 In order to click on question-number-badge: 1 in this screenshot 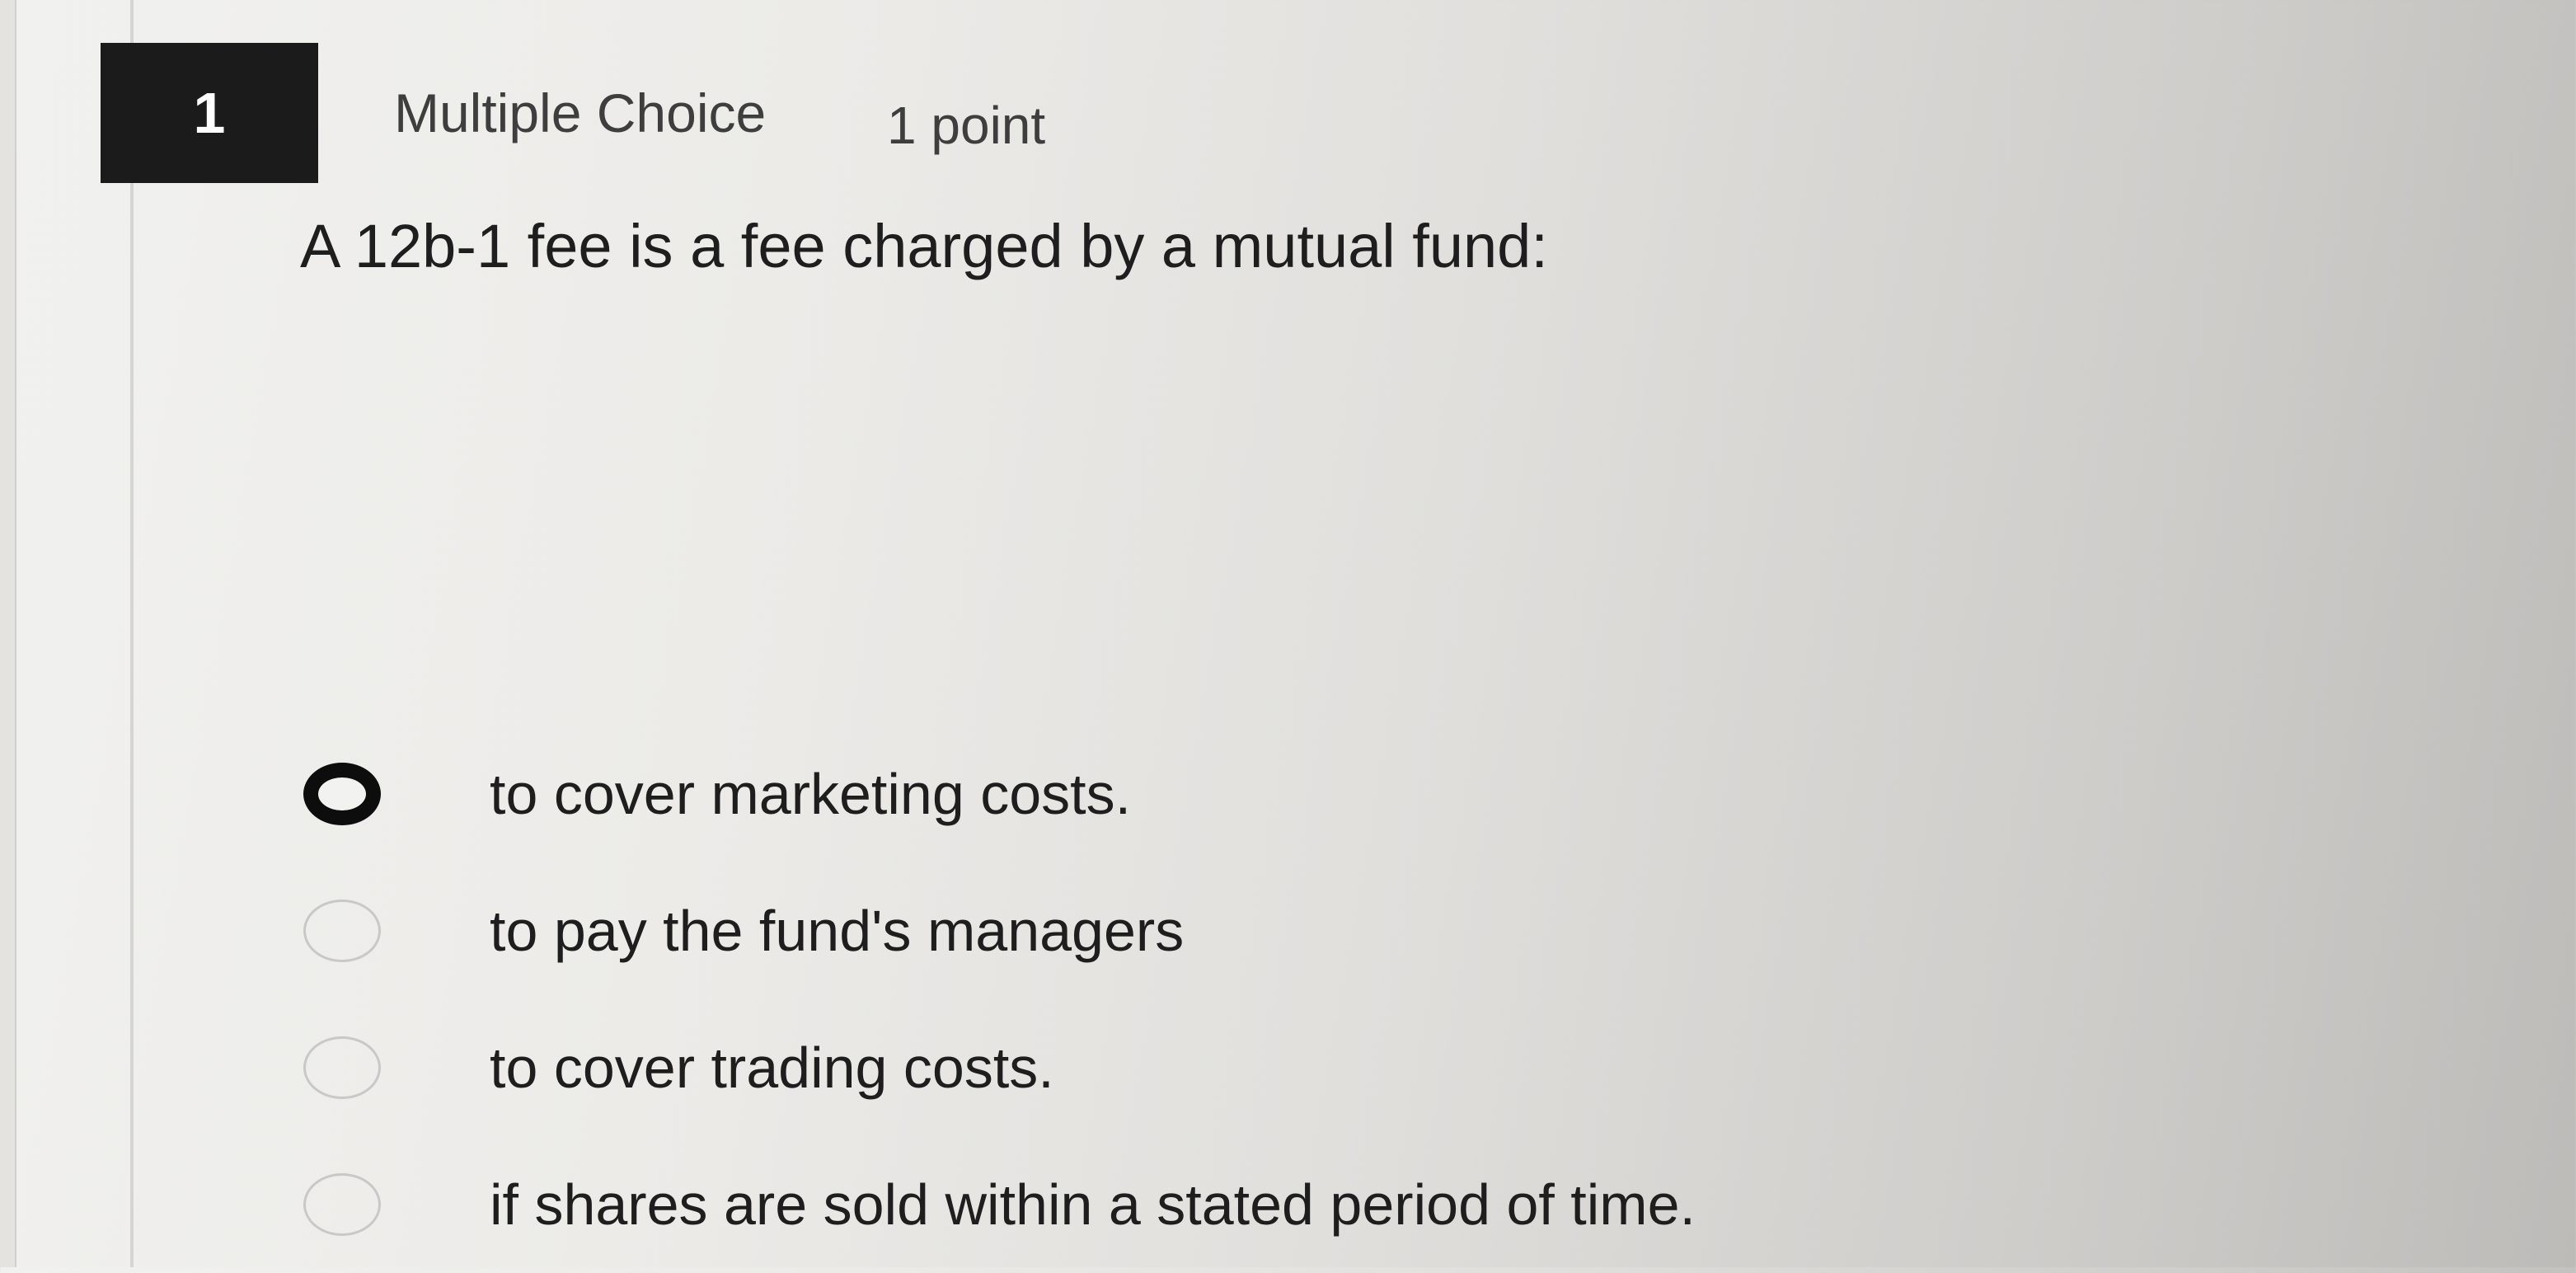, I will do `click(210, 113)`.